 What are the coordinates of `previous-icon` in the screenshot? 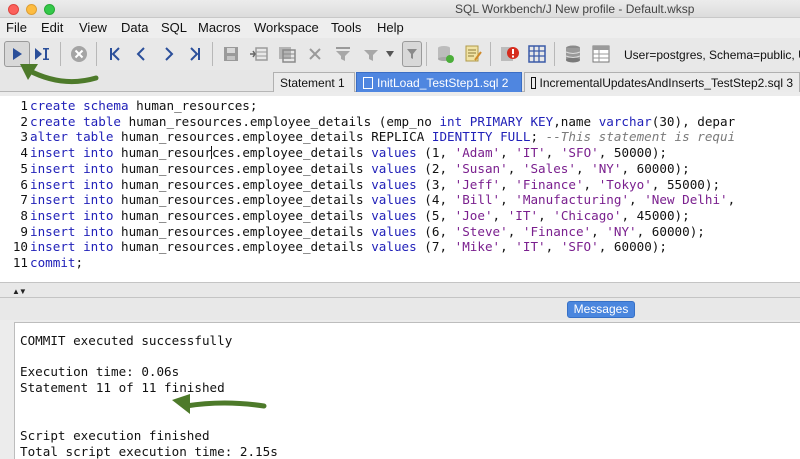 It's located at (140, 54).